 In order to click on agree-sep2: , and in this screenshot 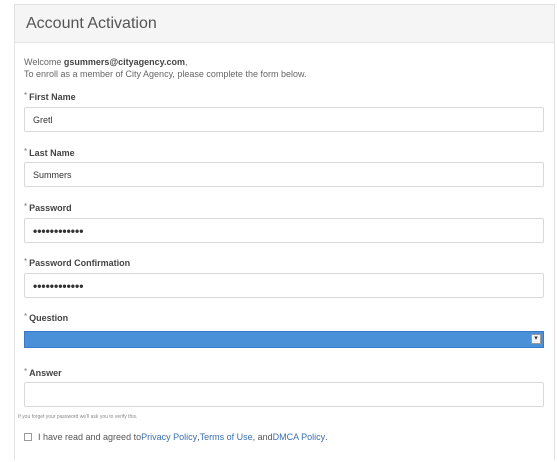, I will do `click(262, 437)`.